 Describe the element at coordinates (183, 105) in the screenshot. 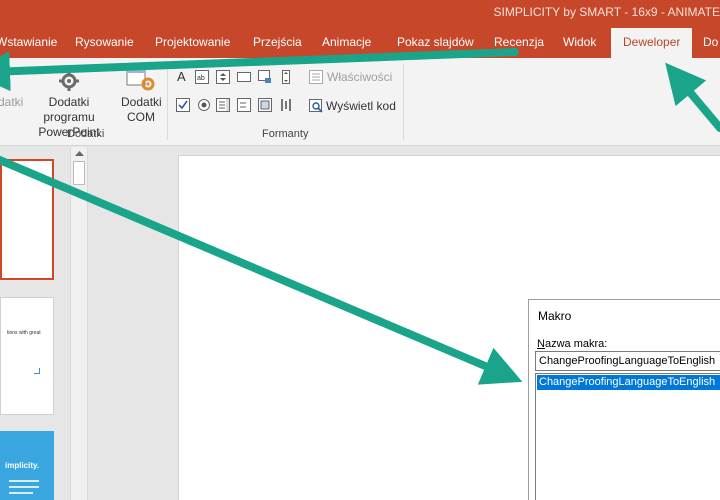

I see `checkbox-control-icon` at that location.